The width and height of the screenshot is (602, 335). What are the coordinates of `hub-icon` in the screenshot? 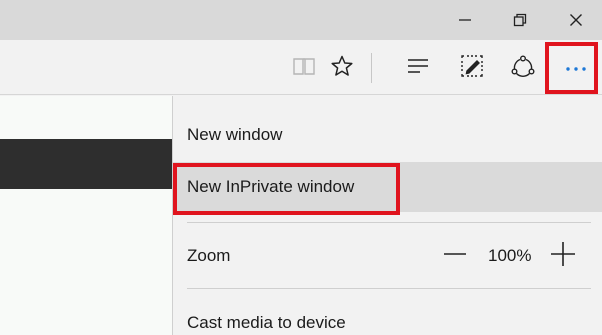 It's located at (418, 68).